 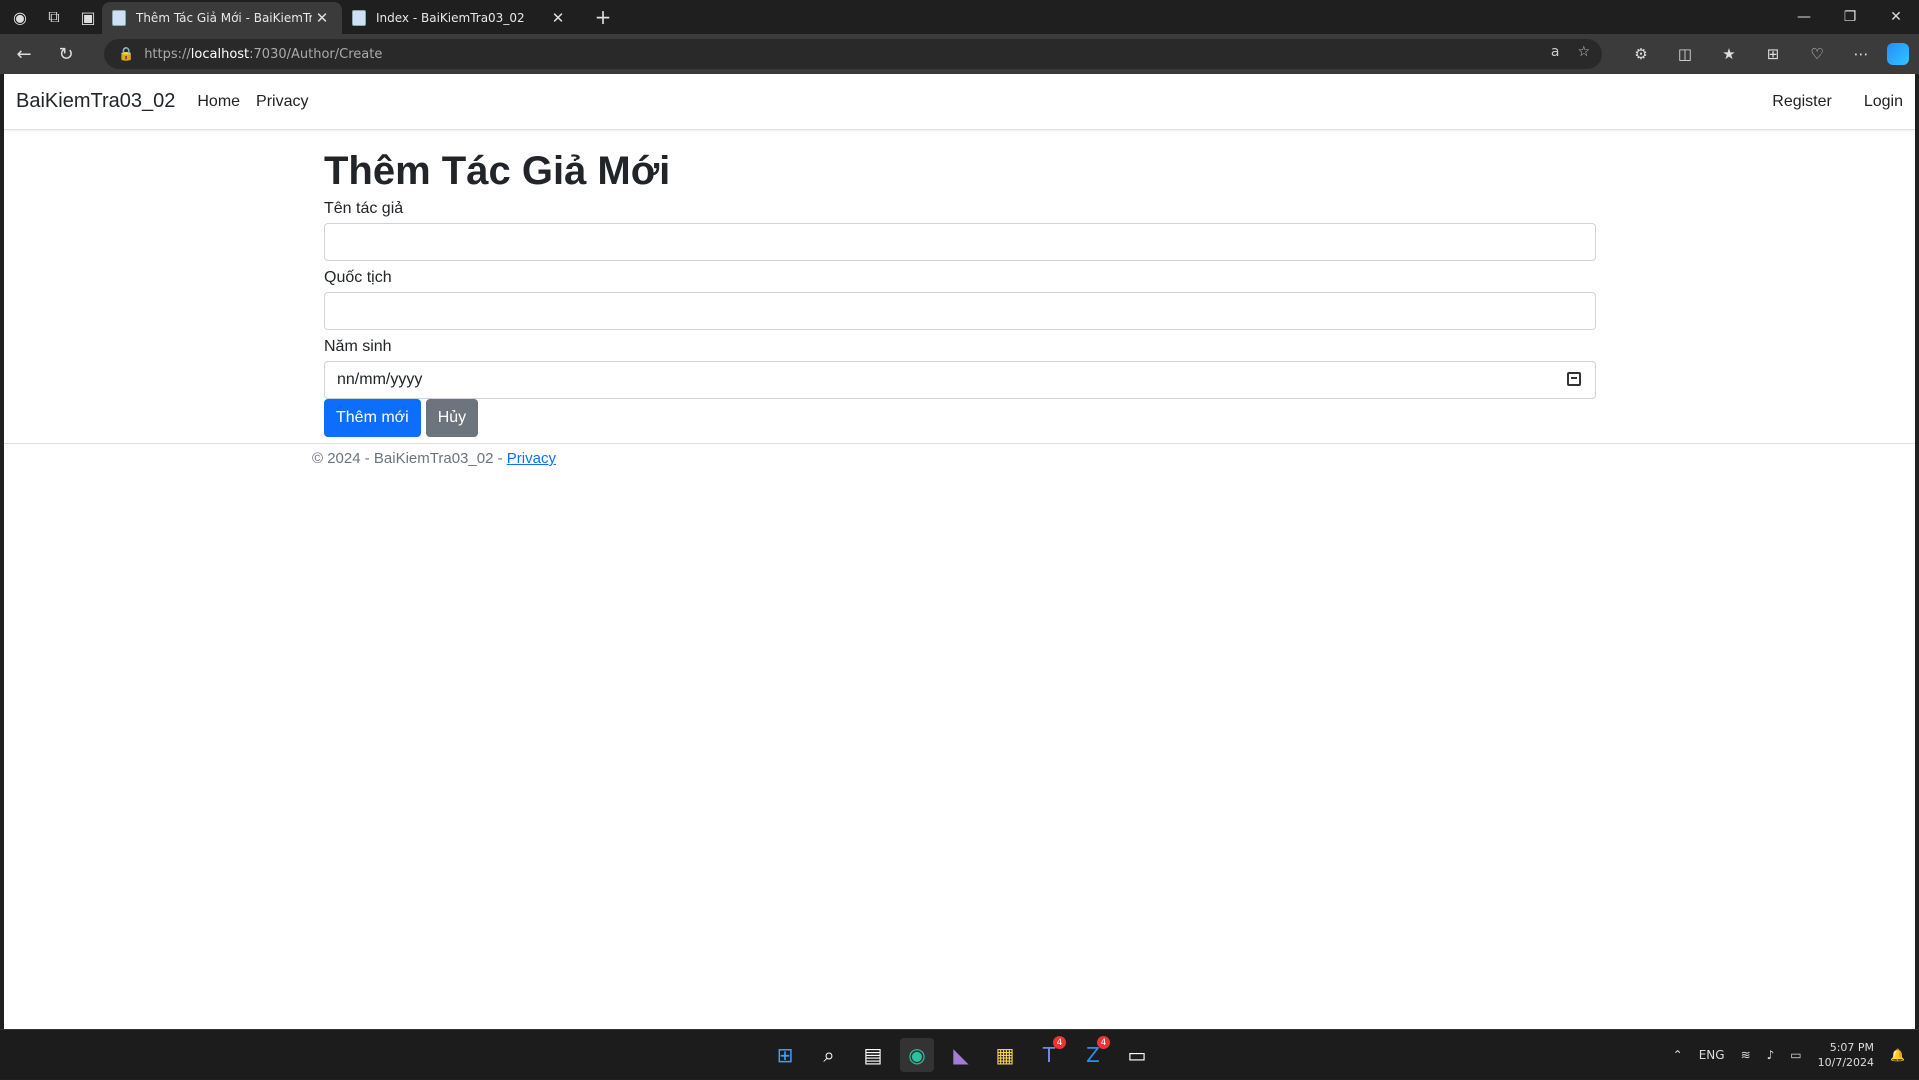 What do you see at coordinates (88, 17) in the screenshot?
I see `vertical-tabs-icon: ▣` at bounding box center [88, 17].